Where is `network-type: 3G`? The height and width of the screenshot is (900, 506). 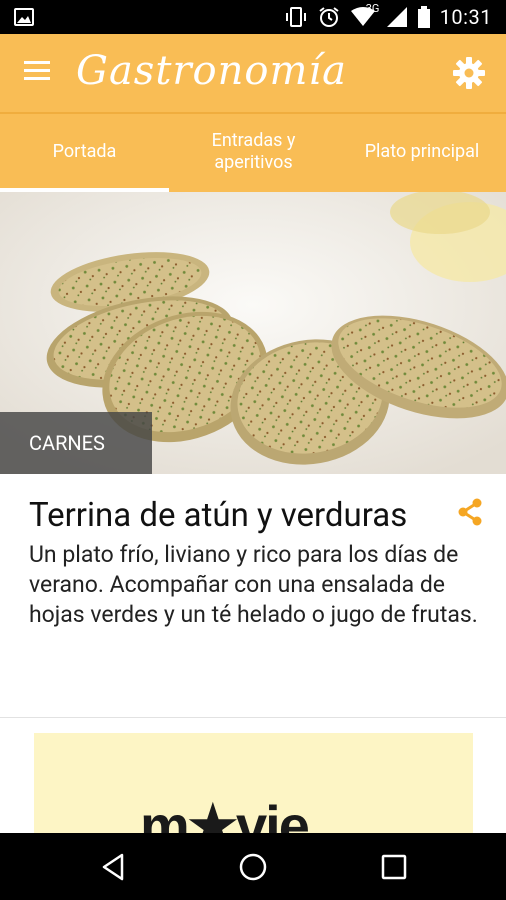 network-type: 3G is located at coordinates (372, 8).